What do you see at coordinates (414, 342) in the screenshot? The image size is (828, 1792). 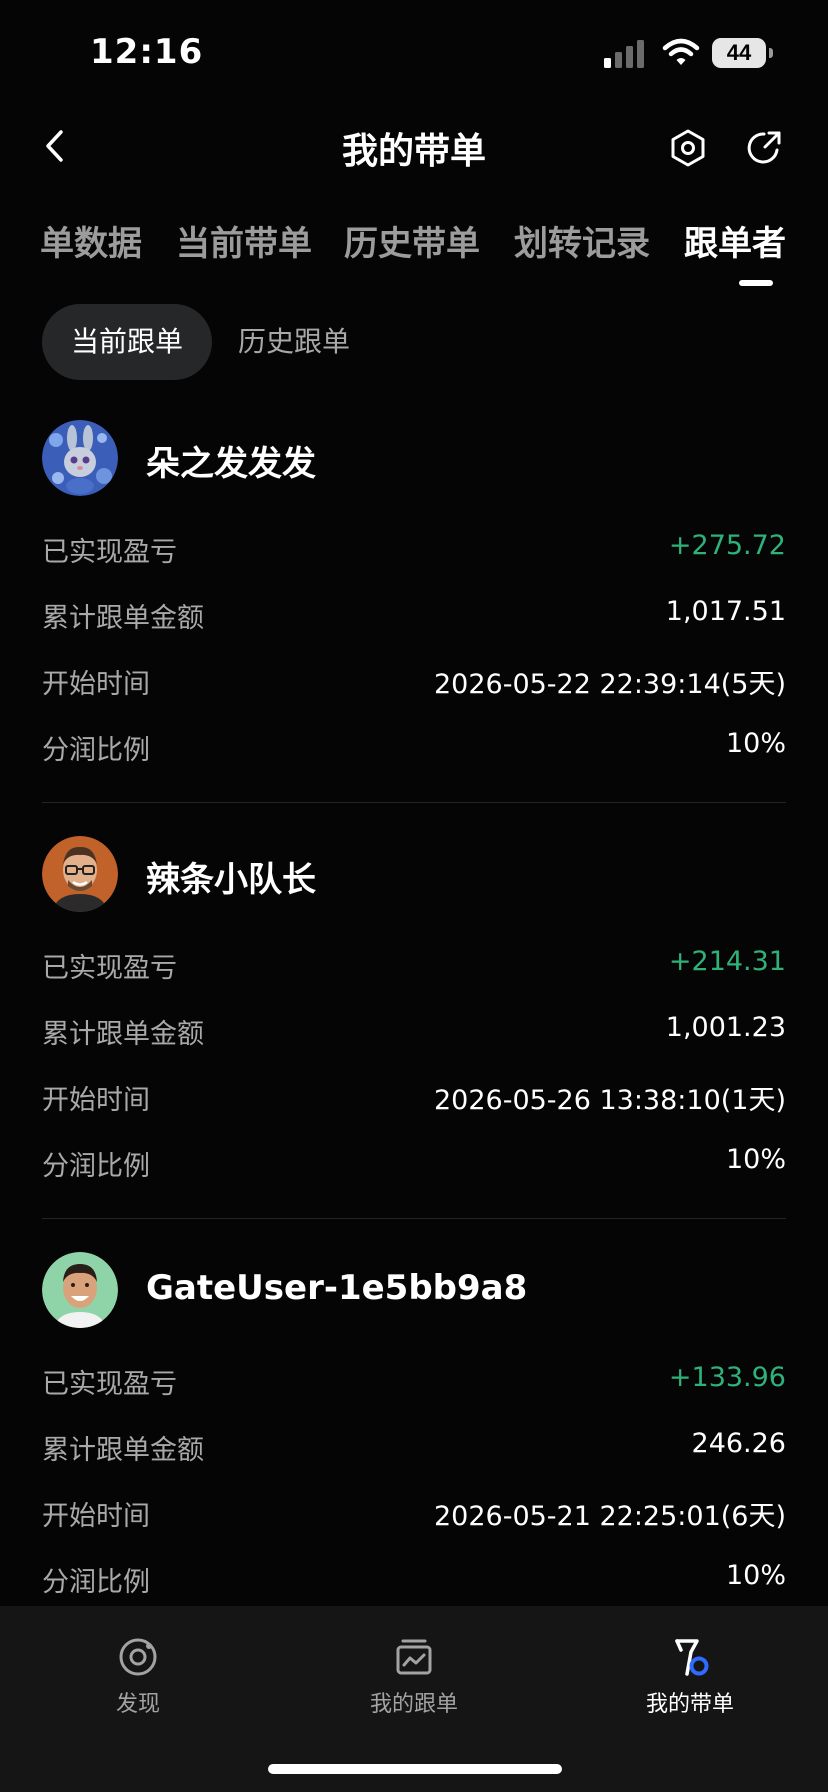 I see `sub-tabs: 当前跟单 历史跟单` at bounding box center [414, 342].